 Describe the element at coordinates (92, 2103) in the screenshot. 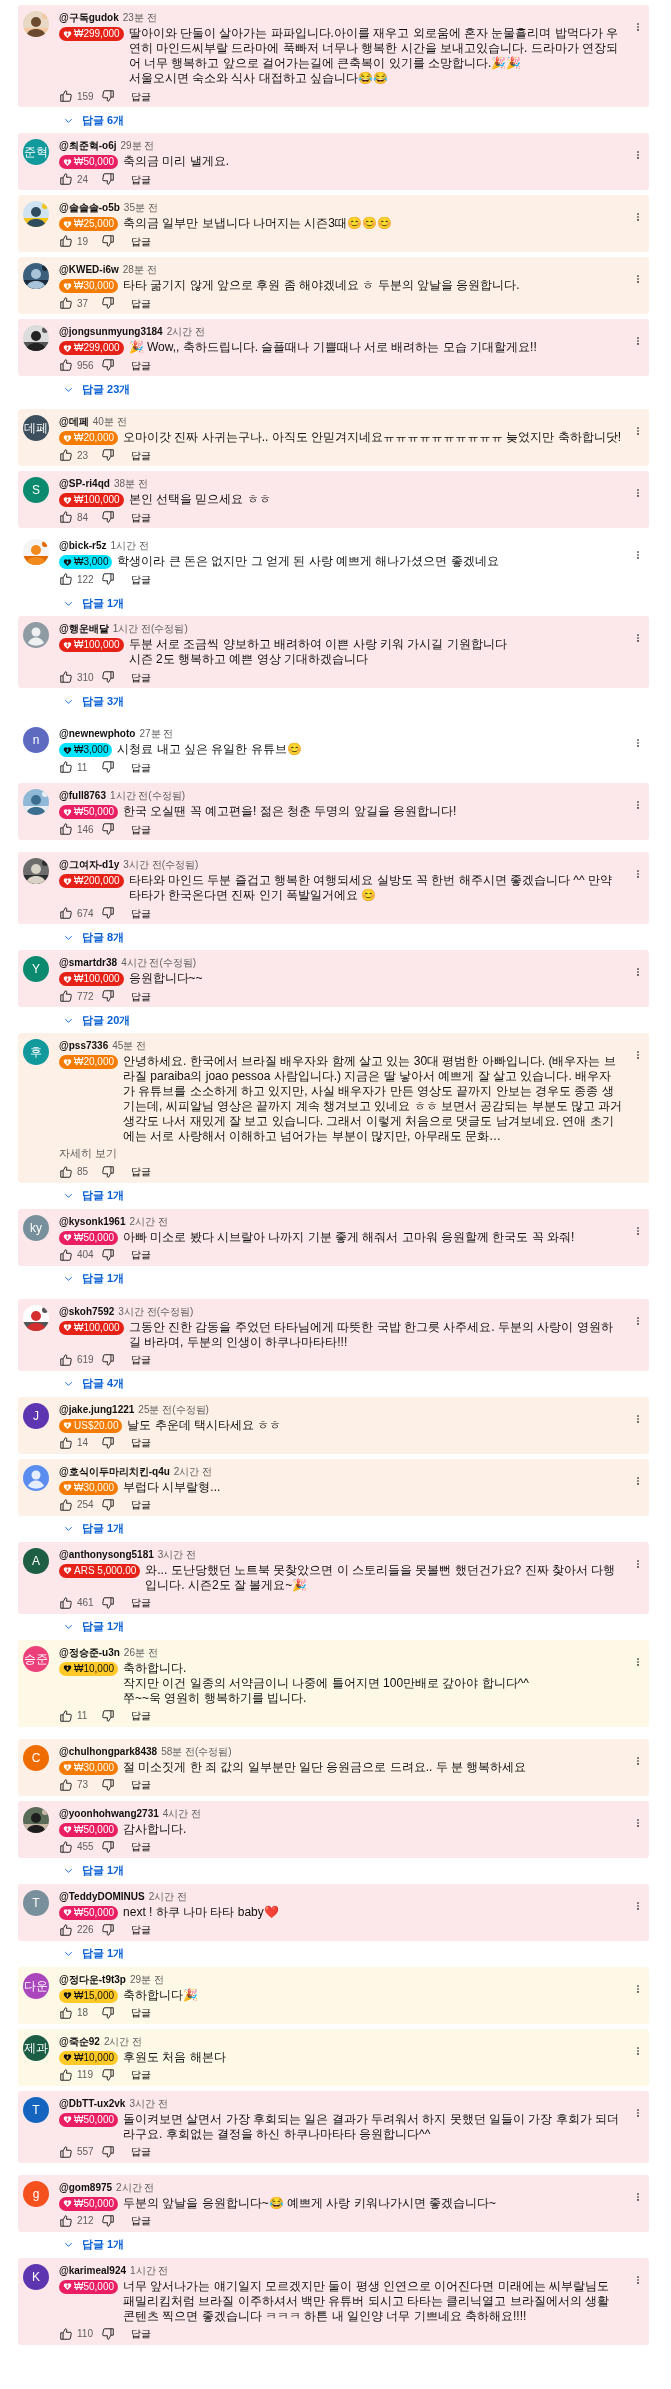

I see `username: @DbTT-ux2vk` at that location.